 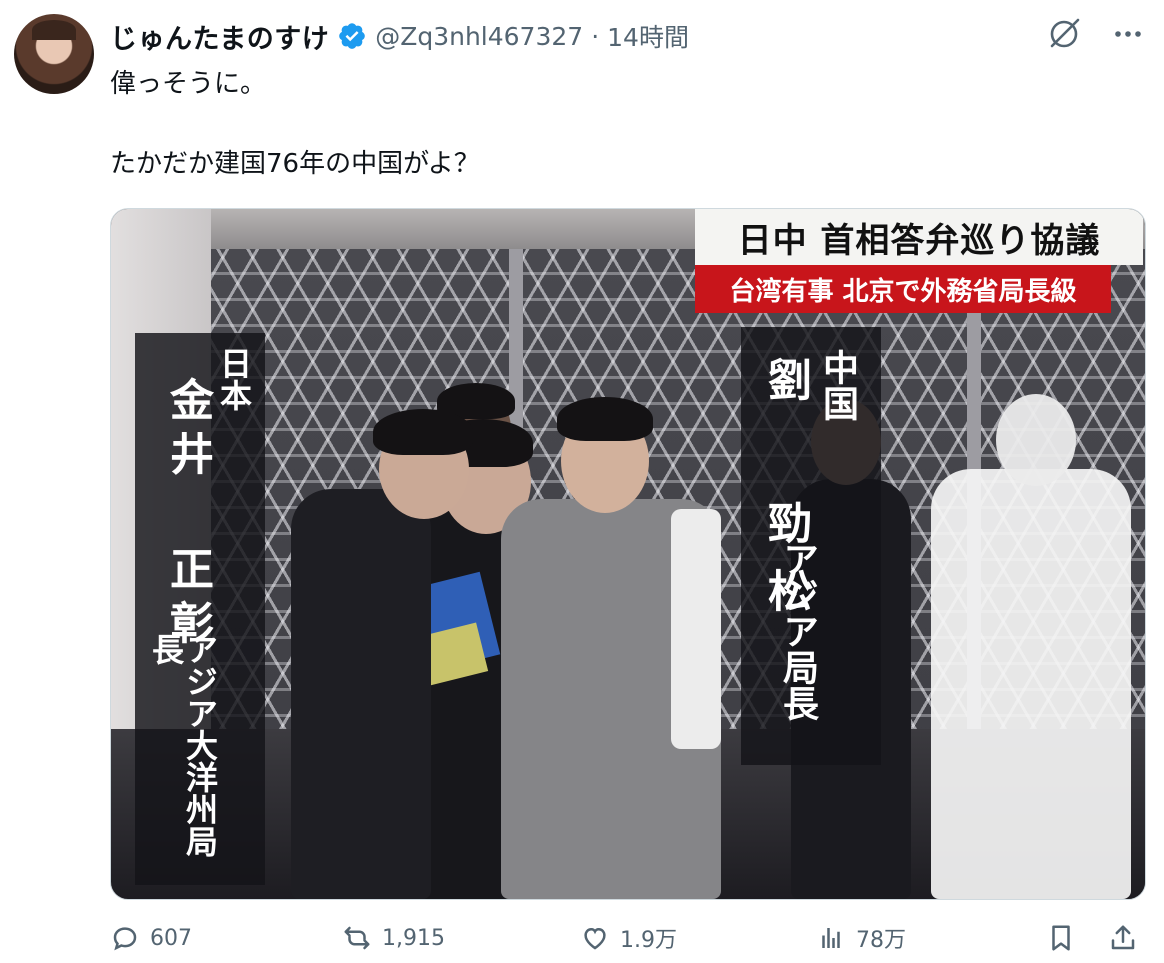 What do you see at coordinates (183, 745) in the screenshot?
I see `caption-left-title: アジア大洋州局長` at bounding box center [183, 745].